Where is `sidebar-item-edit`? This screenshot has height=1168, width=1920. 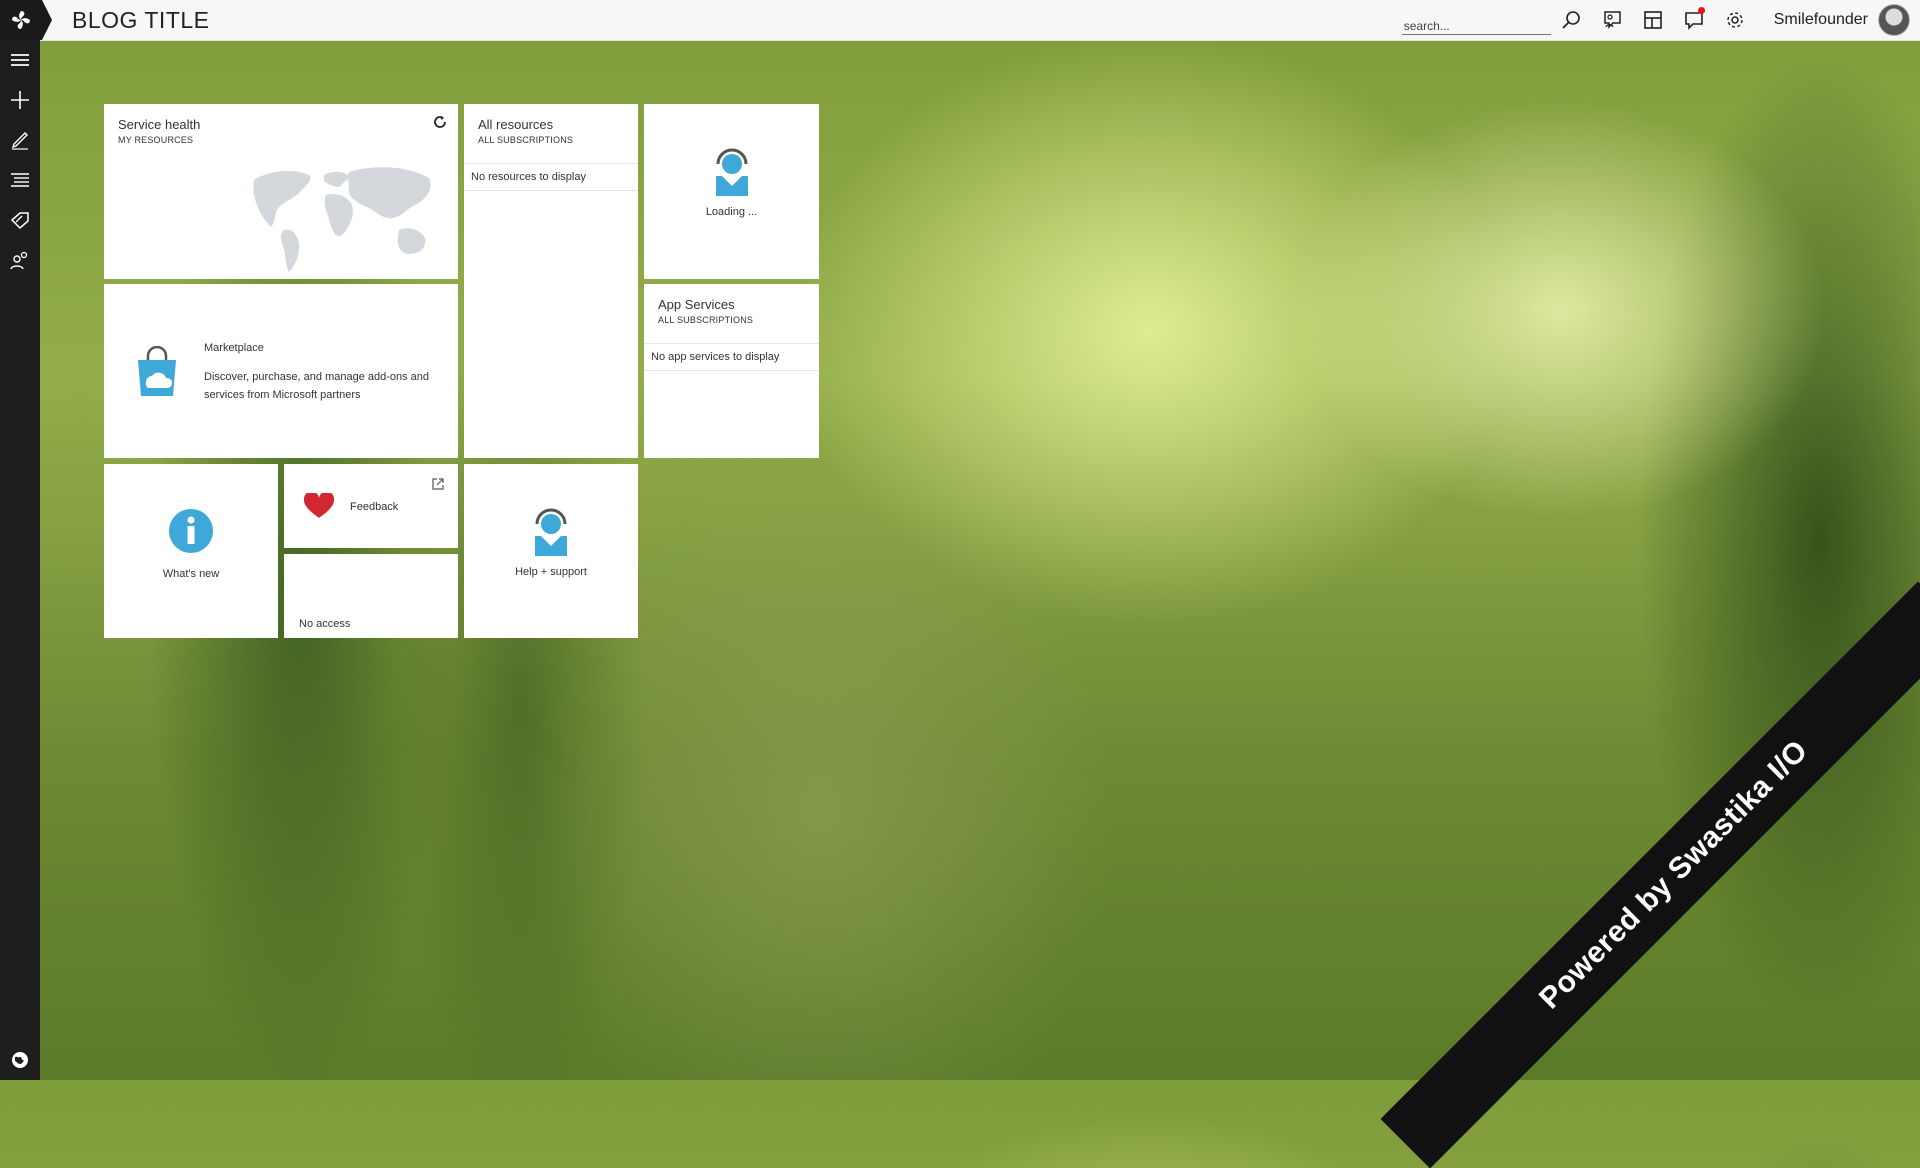 sidebar-item-edit is located at coordinates (20, 140).